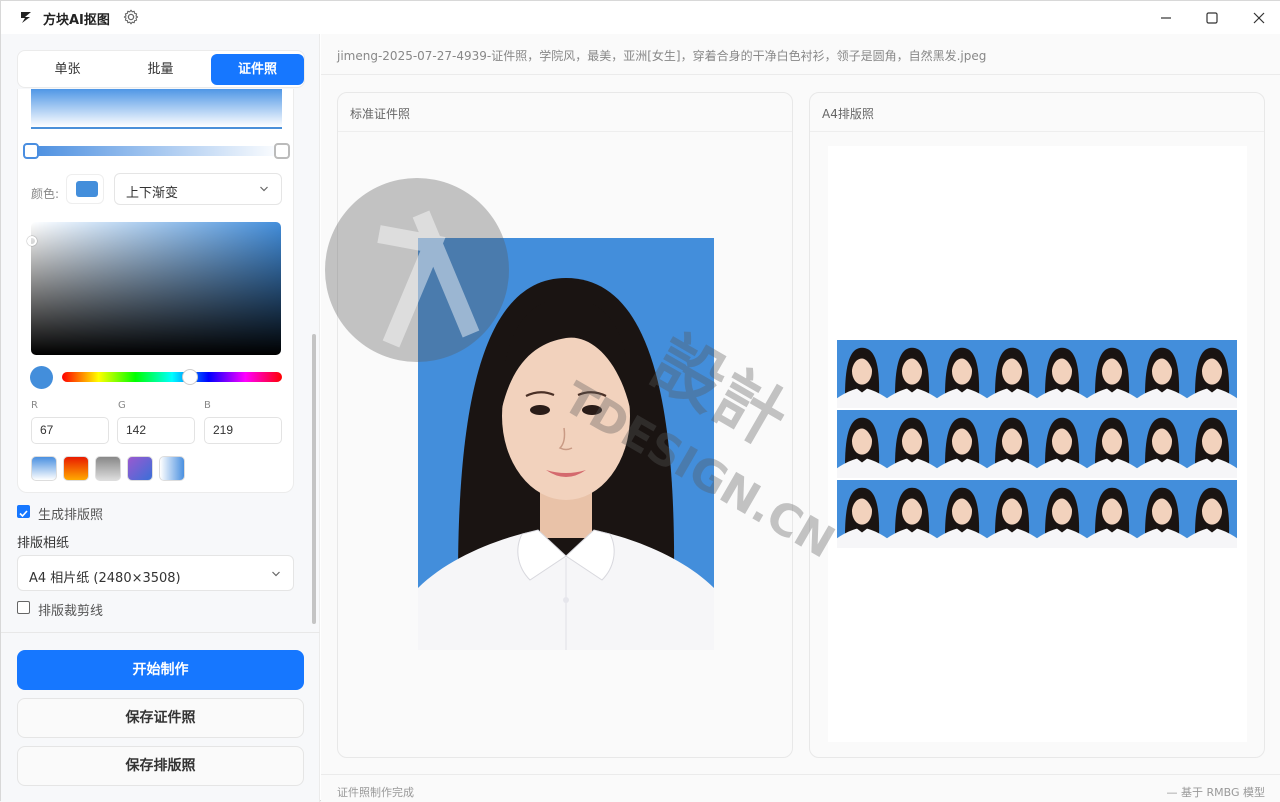 The image size is (1280, 802). Describe the element at coordinates (314, 479) in the screenshot. I see `sidebar-scrollbar` at that location.